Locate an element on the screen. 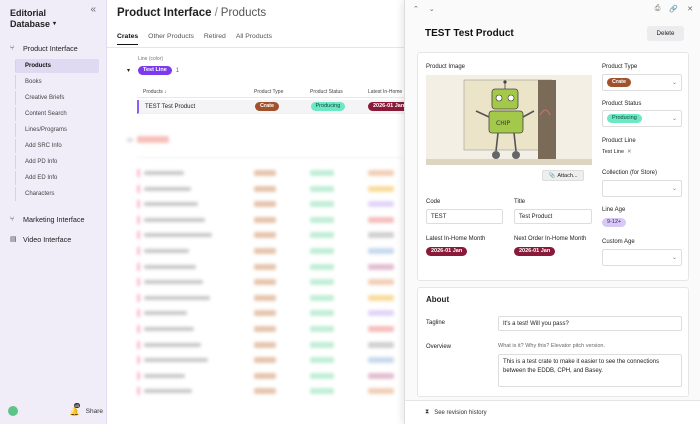 This screenshot has width=700, height=424. column-header: Product Type is located at coordinates (282, 92).